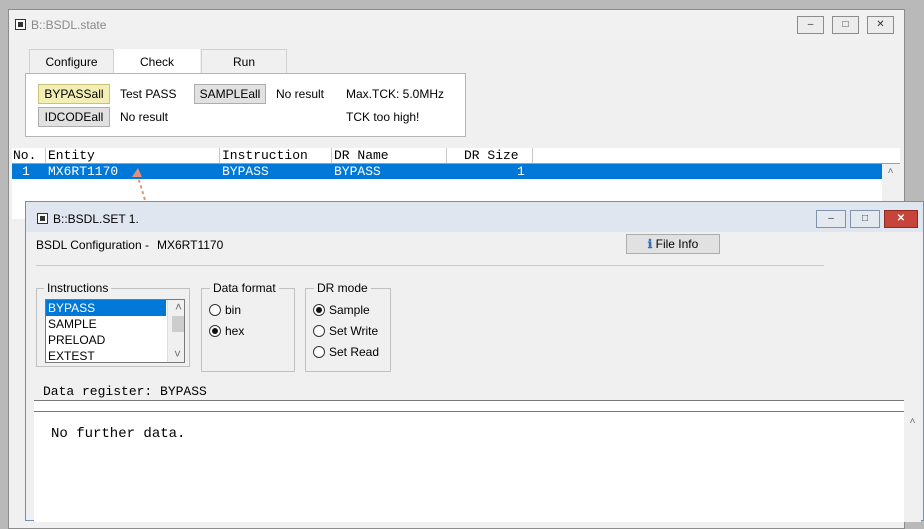 The width and height of the screenshot is (924, 529). What do you see at coordinates (176, 354) in the screenshot?
I see `chevron-down-icon: ˅` at bounding box center [176, 354].